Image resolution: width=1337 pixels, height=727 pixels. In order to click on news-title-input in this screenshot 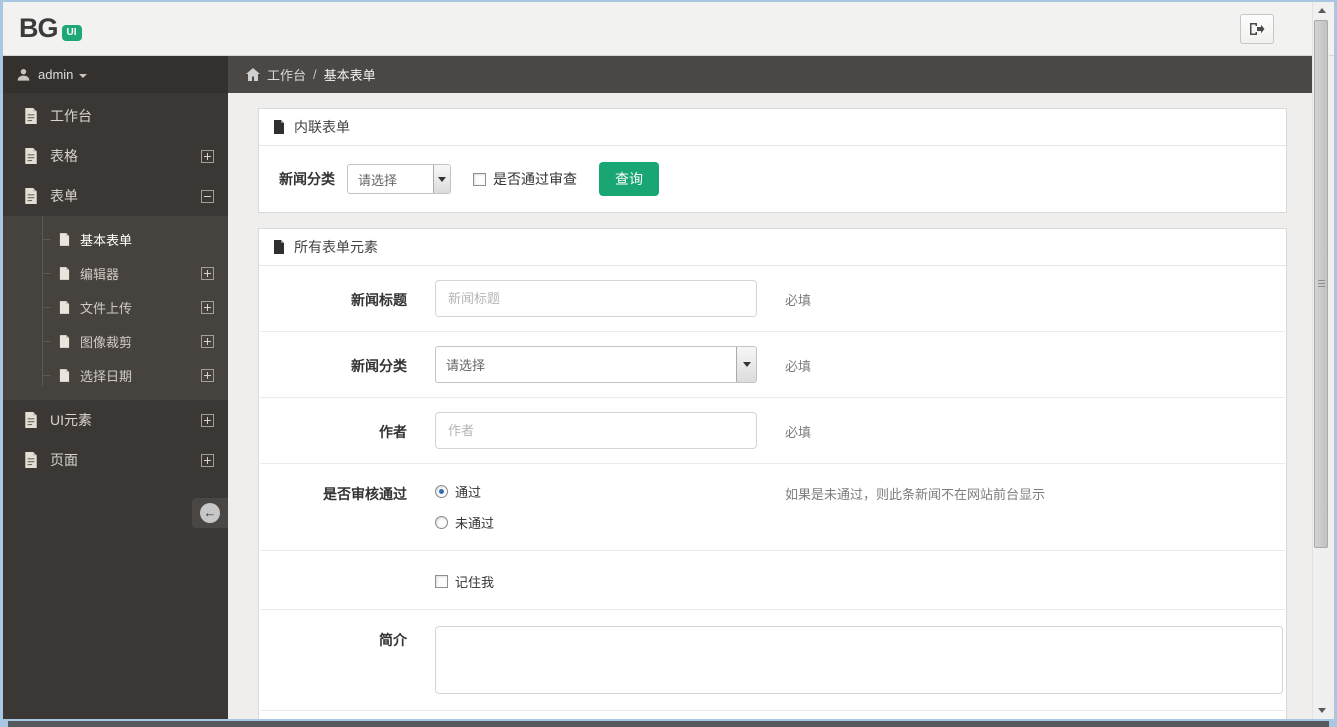, I will do `click(596, 298)`.